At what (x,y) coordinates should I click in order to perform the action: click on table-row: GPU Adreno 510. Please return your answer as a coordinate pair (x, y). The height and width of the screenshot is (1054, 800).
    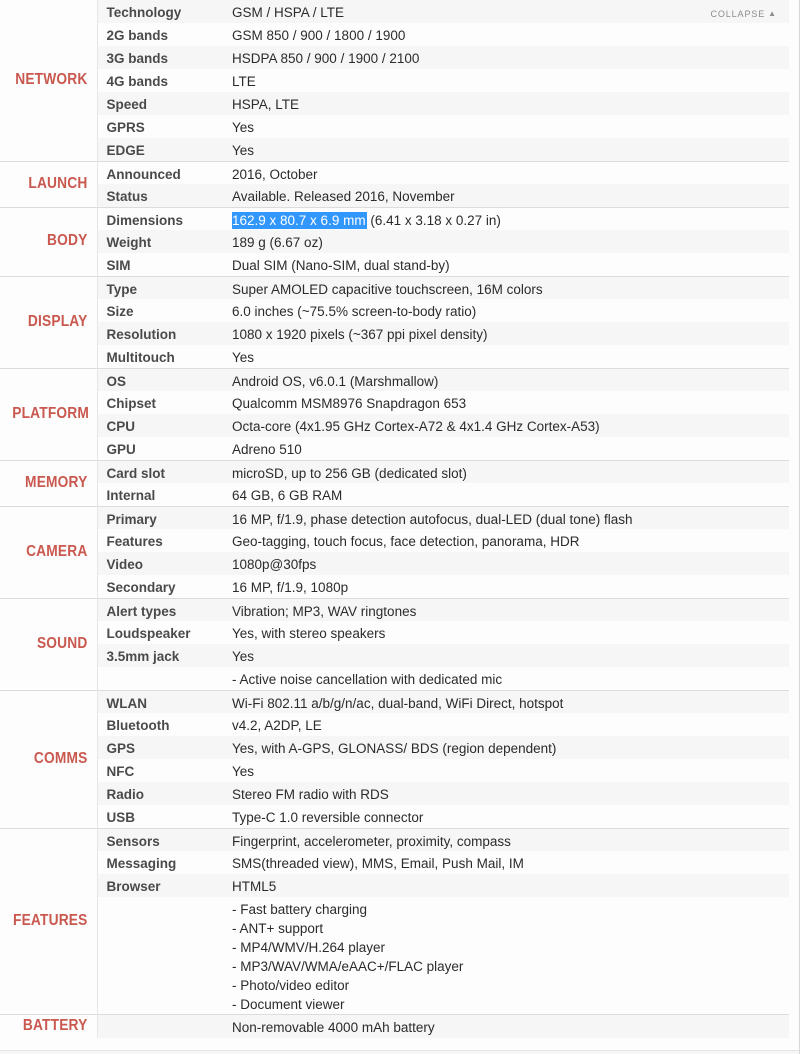
    Looking at the image, I should click on (394, 448).